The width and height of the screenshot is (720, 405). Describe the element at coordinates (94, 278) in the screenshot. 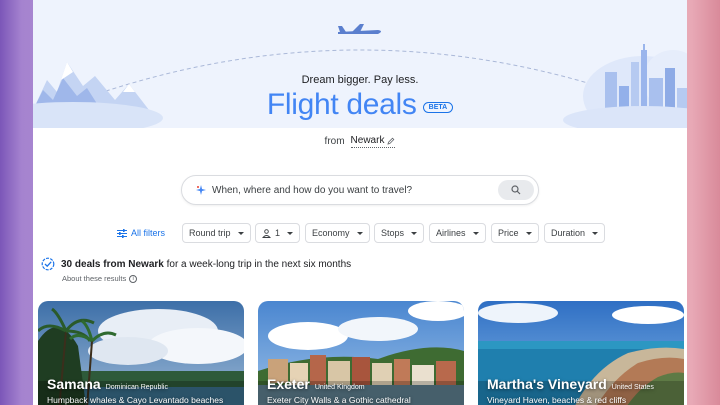

I see `about-results-label: About these results` at that location.